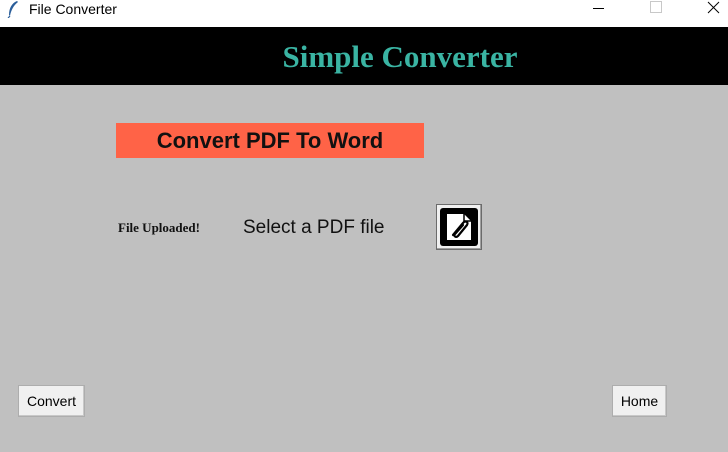 Image resolution: width=728 pixels, height=452 pixels. I want to click on header-banner: Simple Converter, so click(364, 56).